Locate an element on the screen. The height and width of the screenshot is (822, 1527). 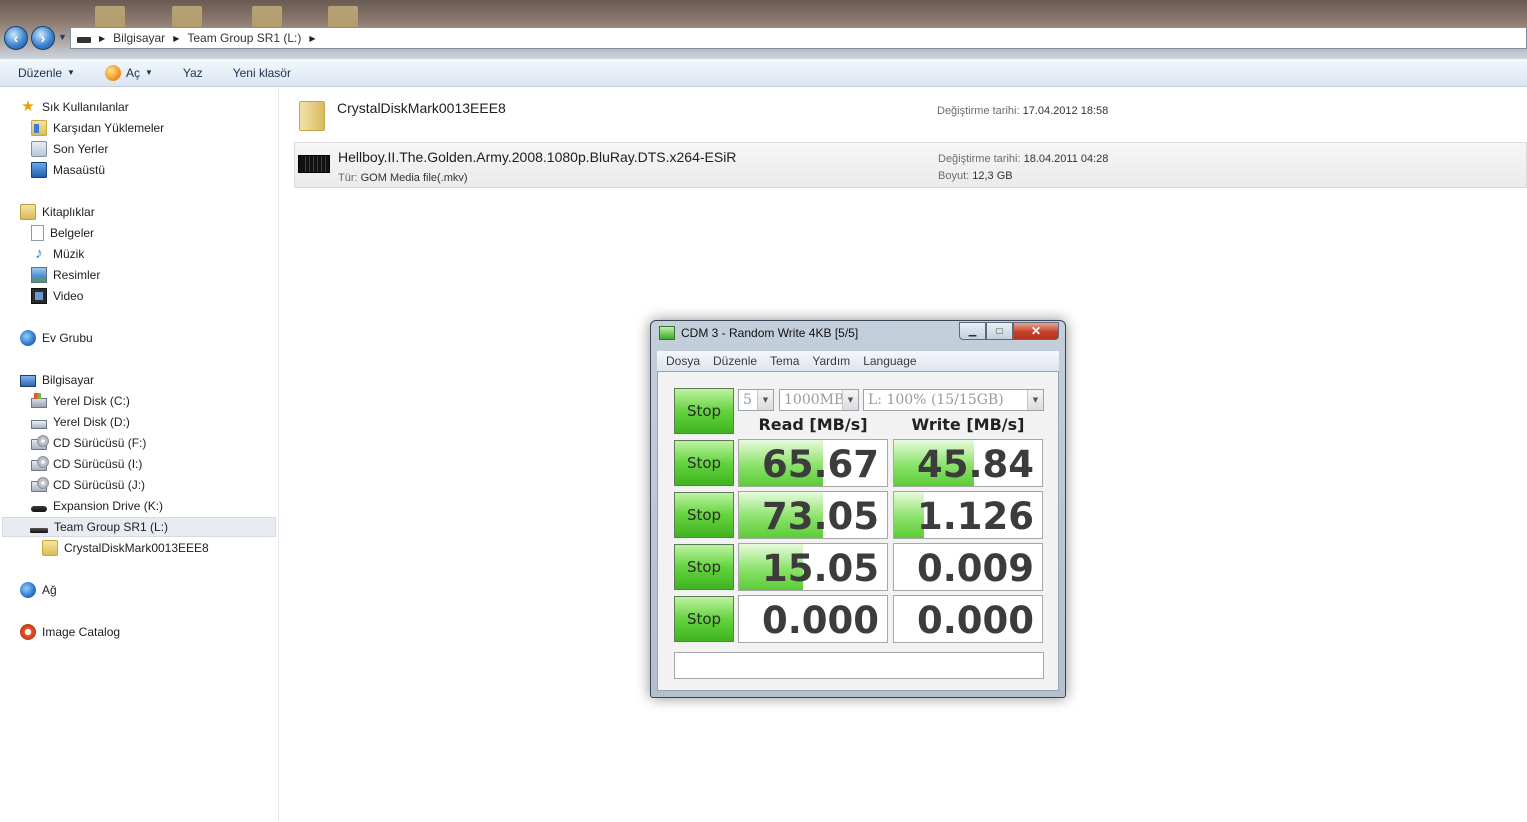
cdm-titlebar: CDM 3 - Random Write 4KB [5/5] is located at coordinates (758, 333).